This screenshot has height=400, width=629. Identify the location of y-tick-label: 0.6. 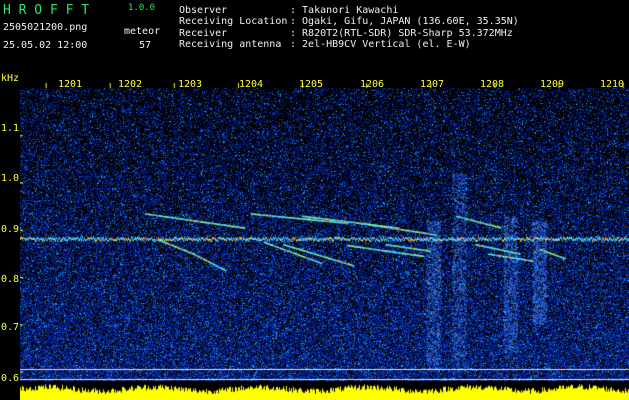
(10, 378).